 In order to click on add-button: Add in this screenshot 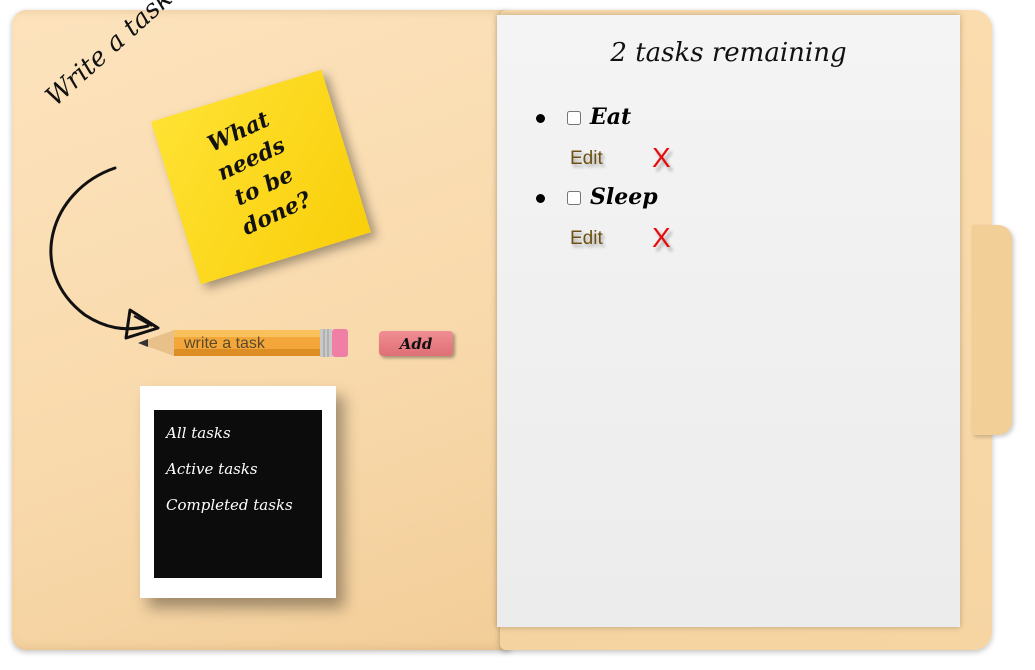, I will do `click(416, 343)`.